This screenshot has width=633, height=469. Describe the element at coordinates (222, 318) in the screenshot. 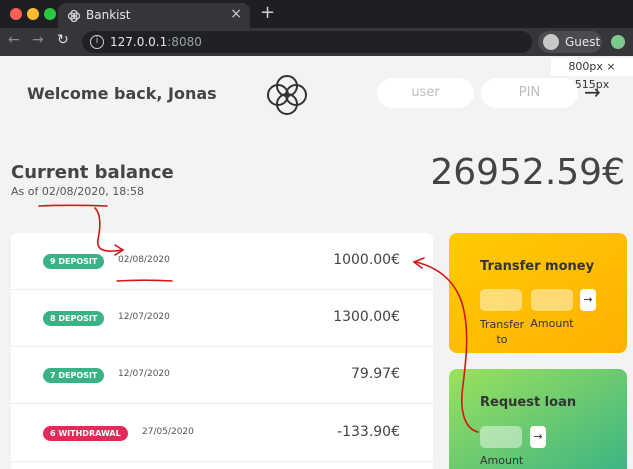

I see `movement-row: 8 DEPOSIT 12/07/2020 1300.00€` at that location.